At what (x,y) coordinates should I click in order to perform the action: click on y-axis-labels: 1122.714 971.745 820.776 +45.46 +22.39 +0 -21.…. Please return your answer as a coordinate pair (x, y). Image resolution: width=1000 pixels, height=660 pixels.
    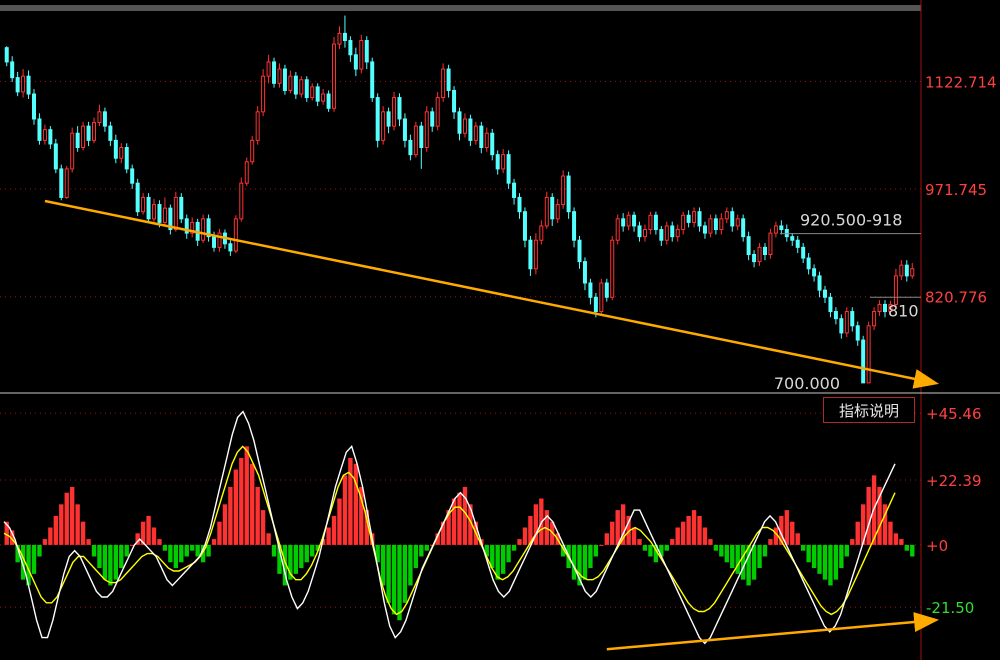
    Looking at the image, I should click on (961, 345).